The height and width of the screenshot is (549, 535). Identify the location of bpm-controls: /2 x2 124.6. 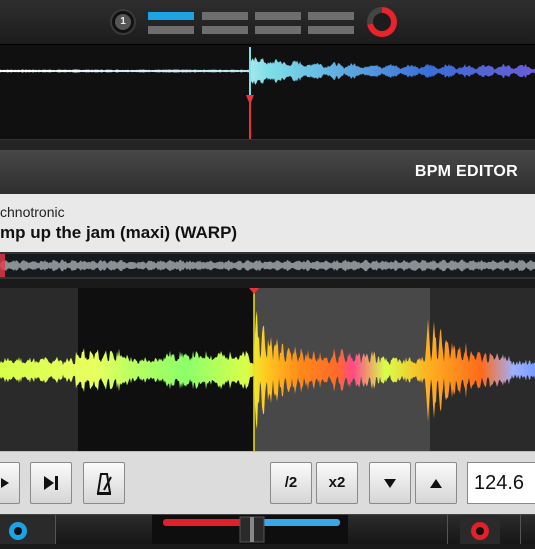
(267, 483).